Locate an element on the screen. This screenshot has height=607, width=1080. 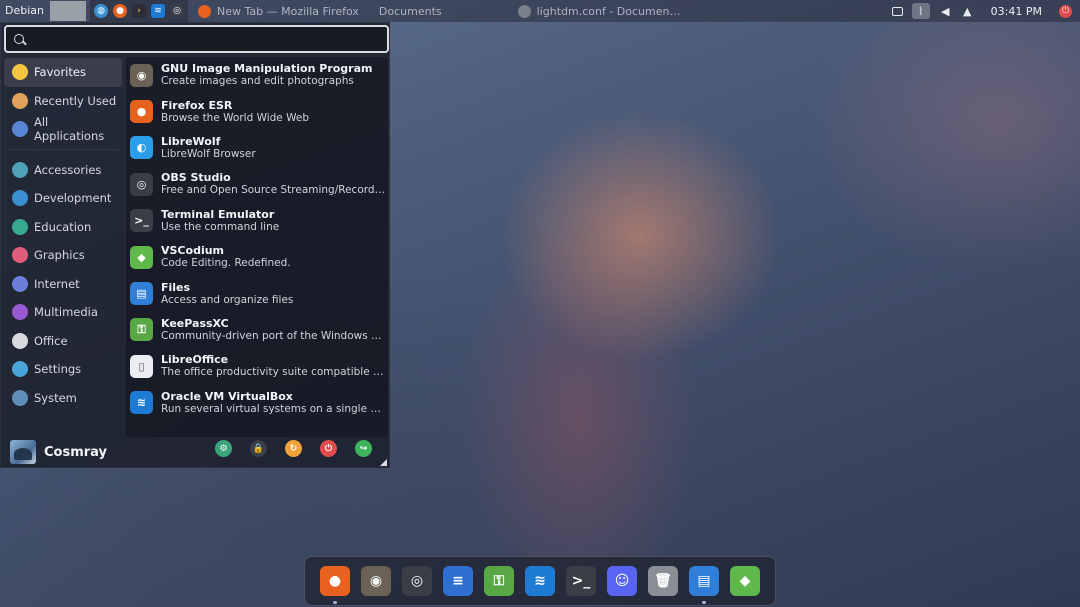
app-name: LibreWolf is located at coordinates (191, 141).